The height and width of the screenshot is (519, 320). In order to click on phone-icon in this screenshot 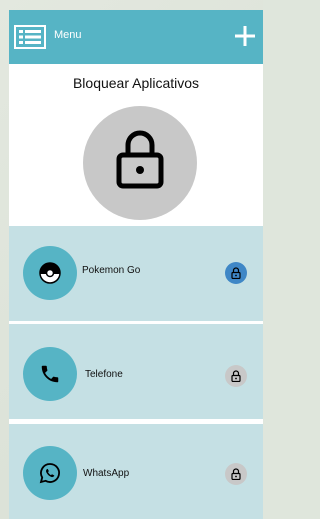, I will do `click(50, 374)`.